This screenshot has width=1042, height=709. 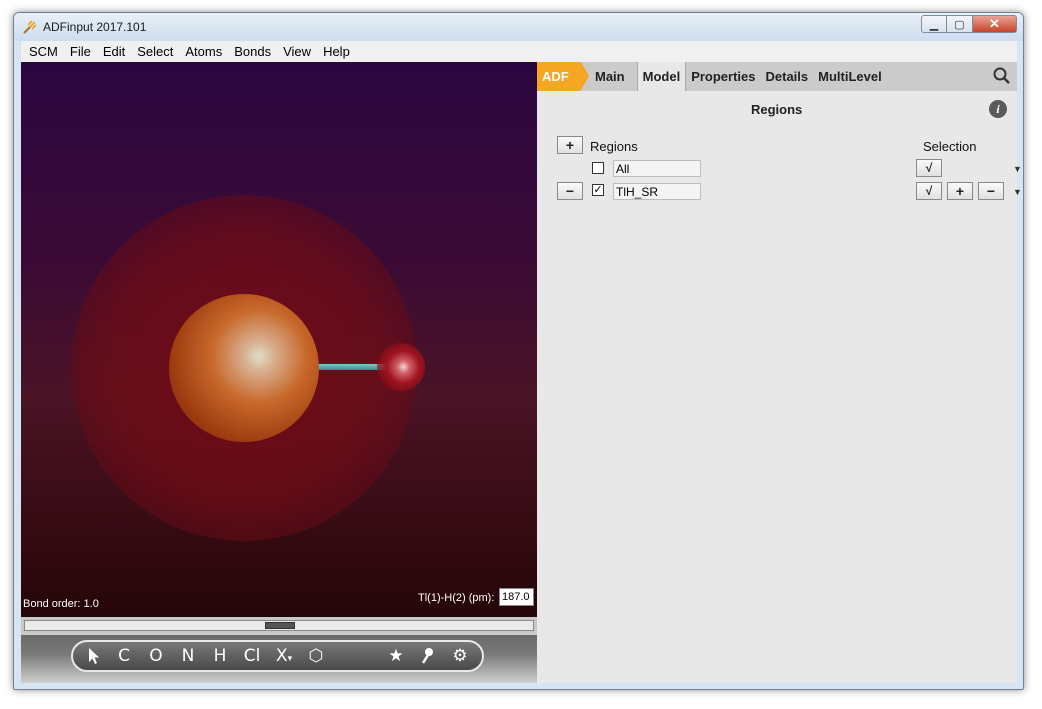 I want to click on chevron-down-icon: ▾, so click(x=290, y=659).